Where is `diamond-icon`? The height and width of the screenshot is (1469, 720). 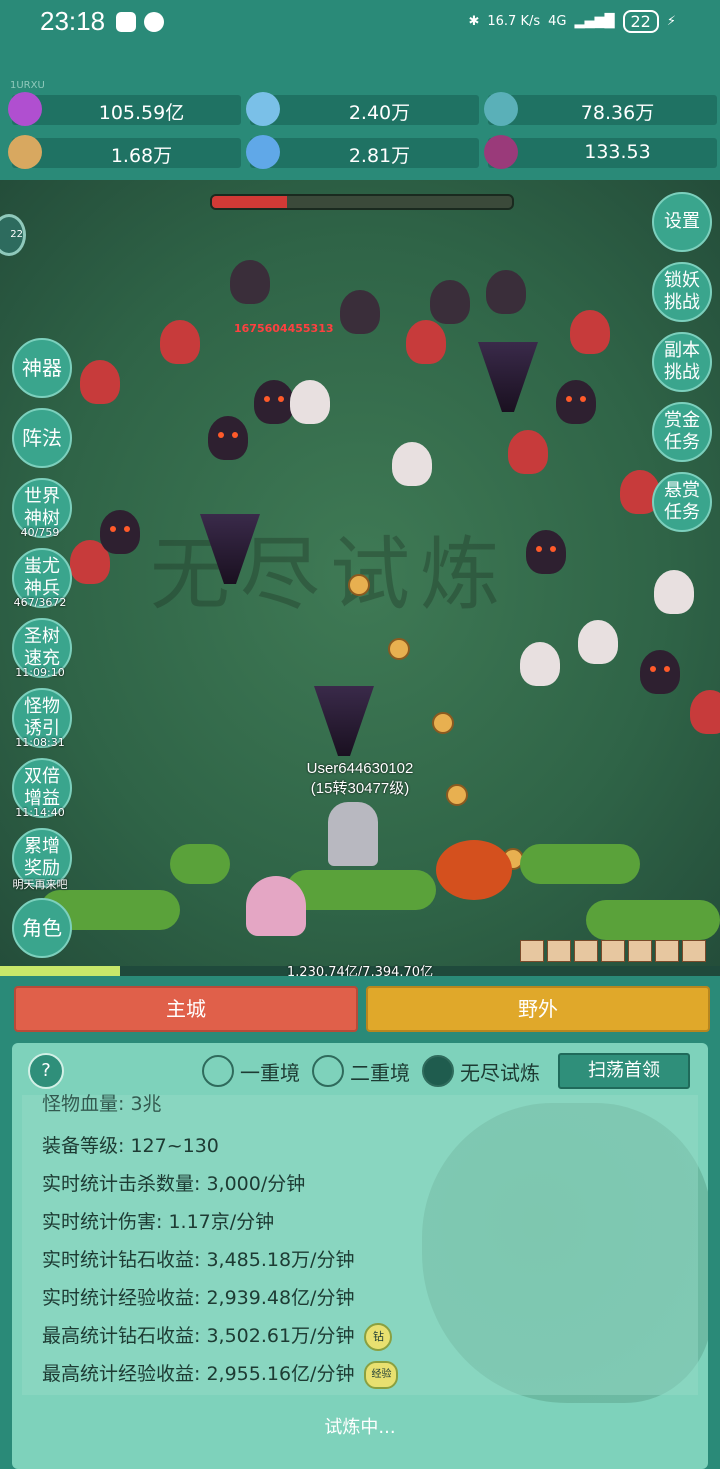
diamond-icon is located at coordinates (25, 109).